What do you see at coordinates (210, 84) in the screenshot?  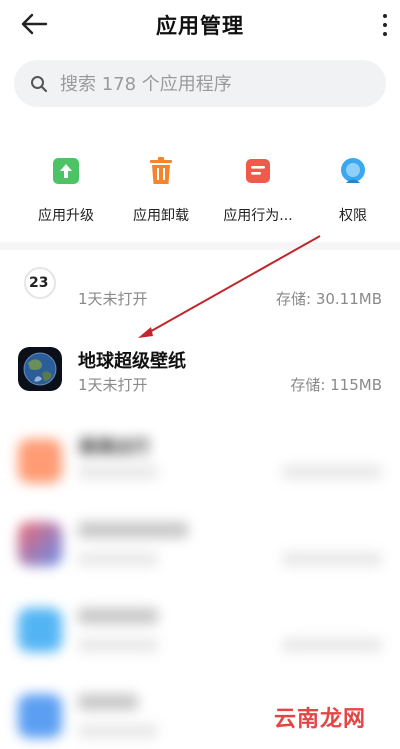 I see `search-input` at bounding box center [210, 84].